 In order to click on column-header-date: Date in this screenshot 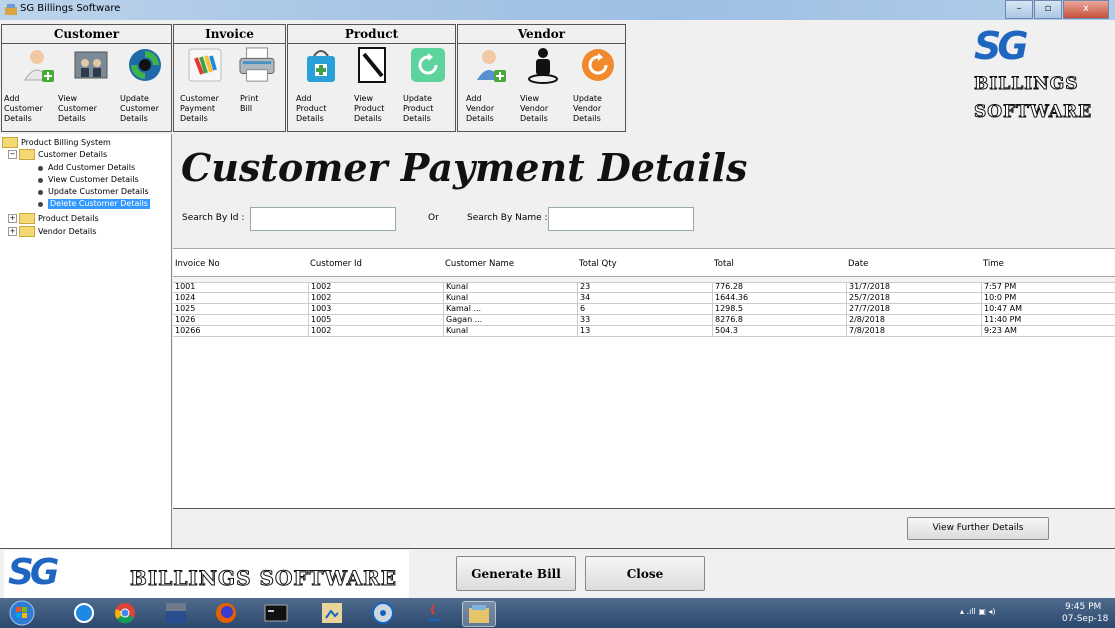, I will do `click(858, 264)`.